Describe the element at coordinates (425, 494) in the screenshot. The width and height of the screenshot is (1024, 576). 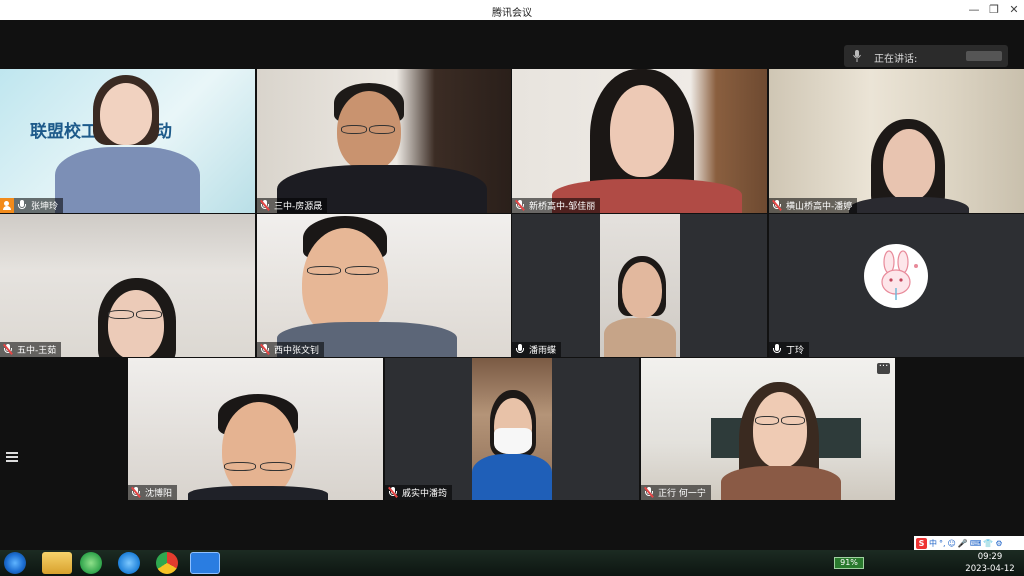
I see `participant-name: 戚实中潘筠` at that location.